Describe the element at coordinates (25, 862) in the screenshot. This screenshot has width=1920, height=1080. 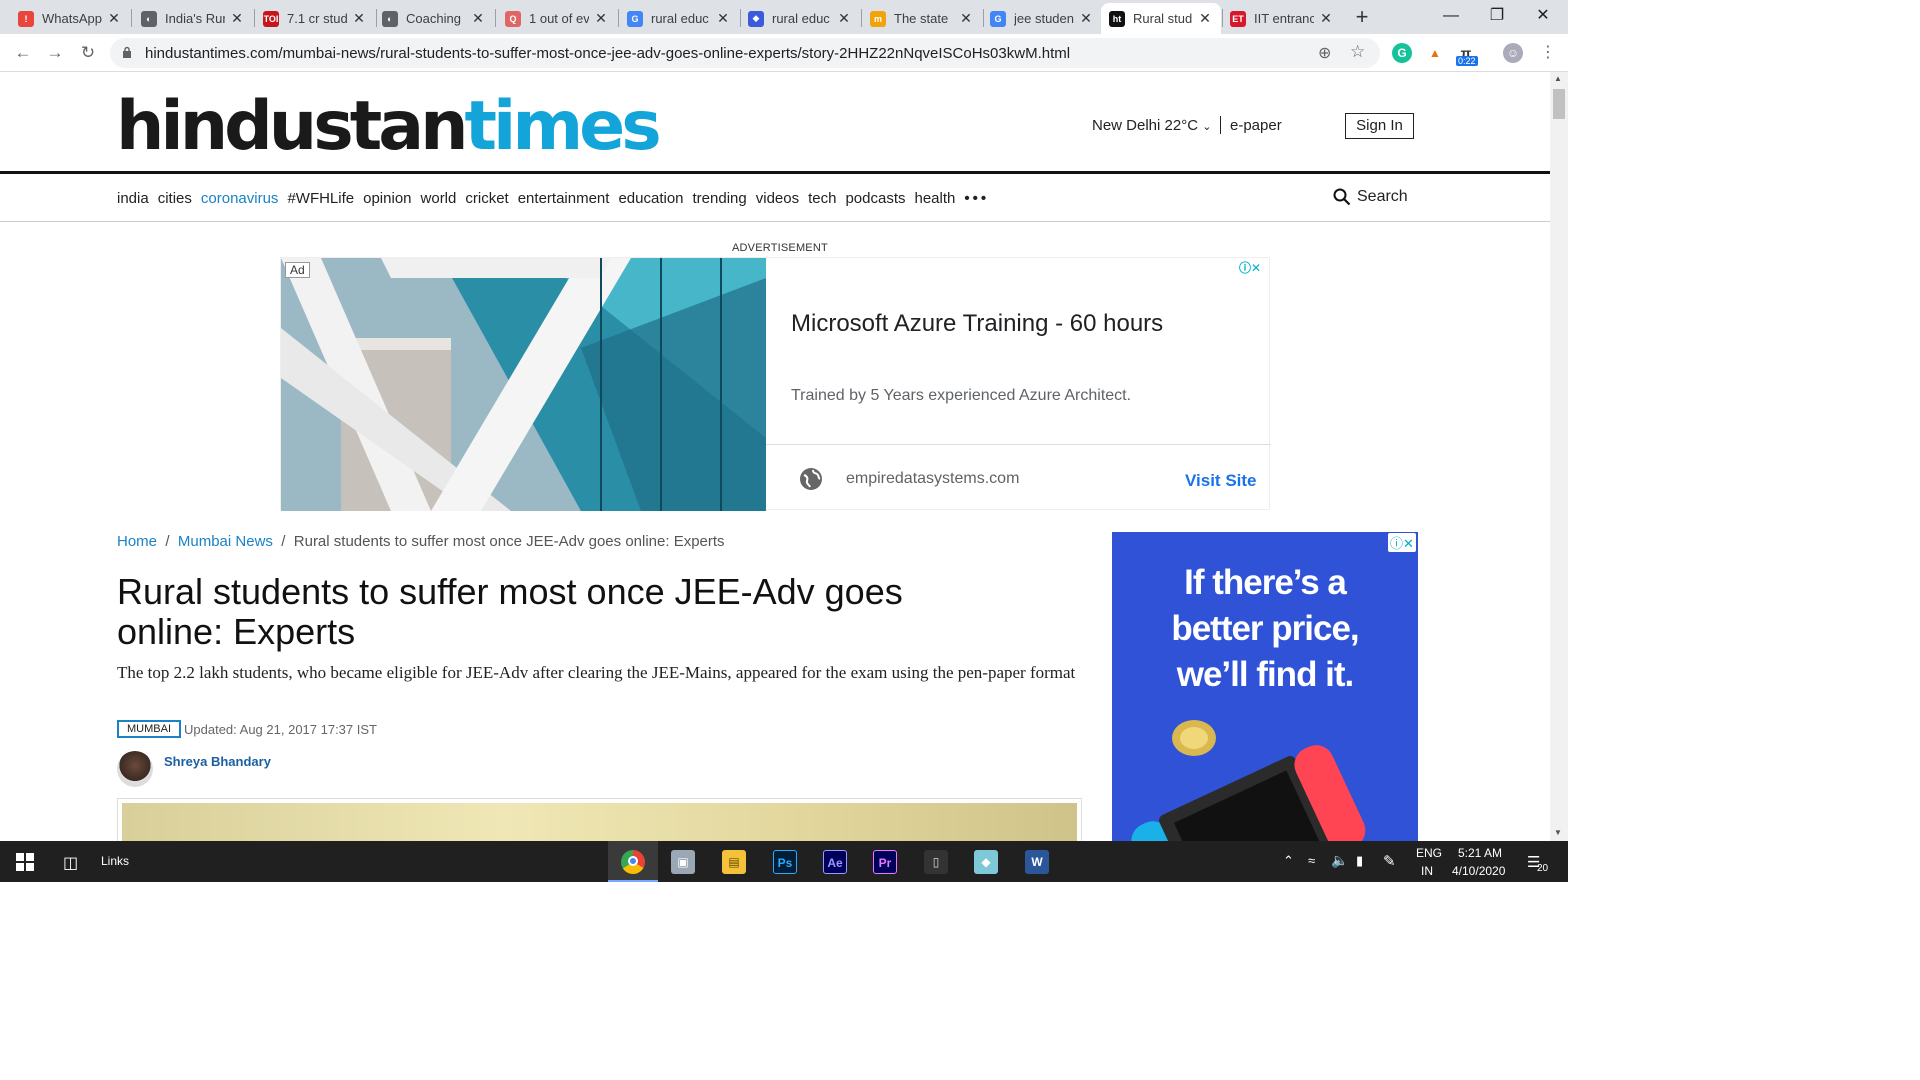
I see `windows-start-icon` at that location.